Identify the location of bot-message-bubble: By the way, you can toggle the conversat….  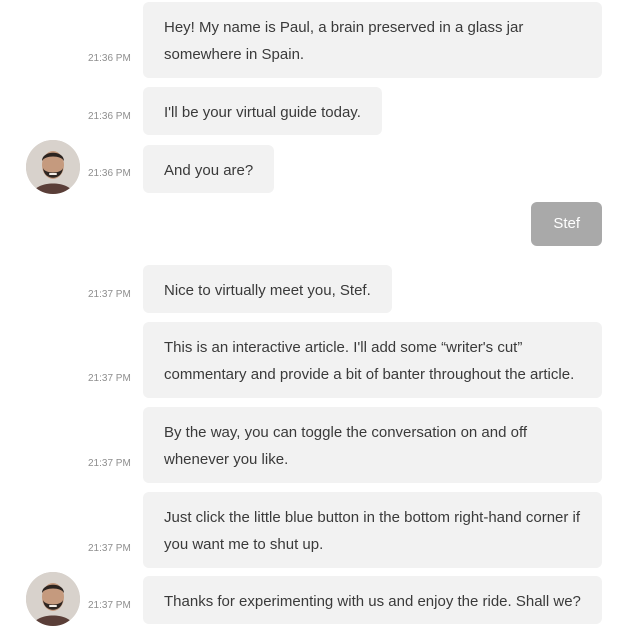
(372, 445).